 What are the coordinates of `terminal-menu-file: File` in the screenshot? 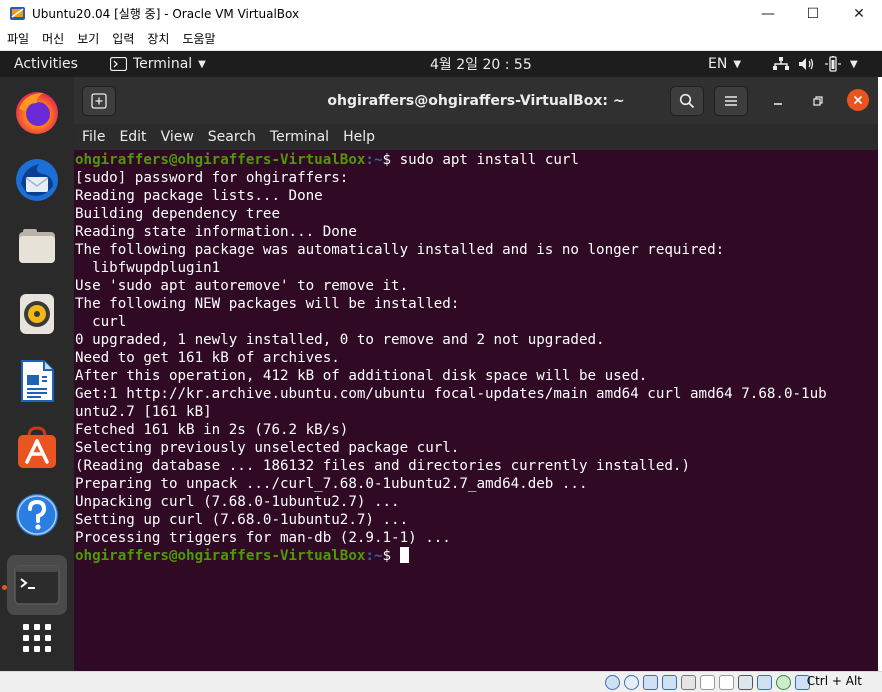 It's located at (92, 137).